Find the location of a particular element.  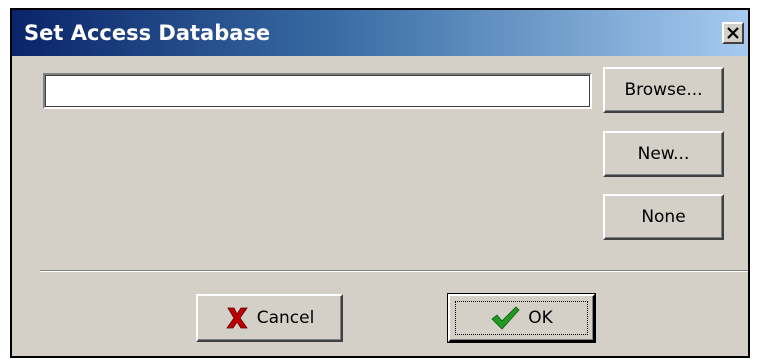

close-icon is located at coordinates (733, 33).